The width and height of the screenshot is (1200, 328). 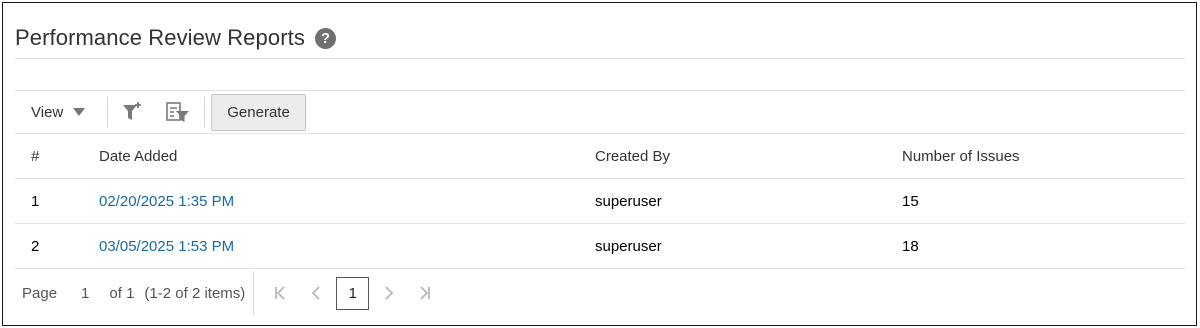 What do you see at coordinates (254, 293) in the screenshot?
I see `pager-separator` at bounding box center [254, 293].